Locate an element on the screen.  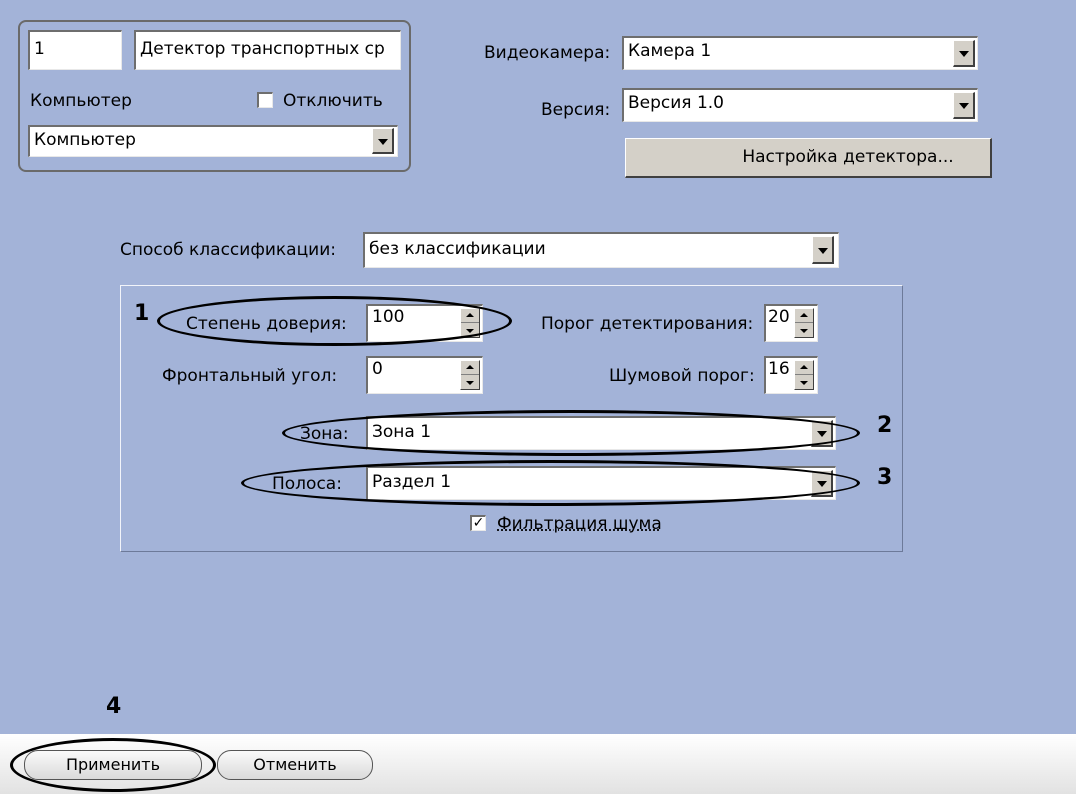
footer-bar: Применить Отменить is located at coordinates (538, 764).